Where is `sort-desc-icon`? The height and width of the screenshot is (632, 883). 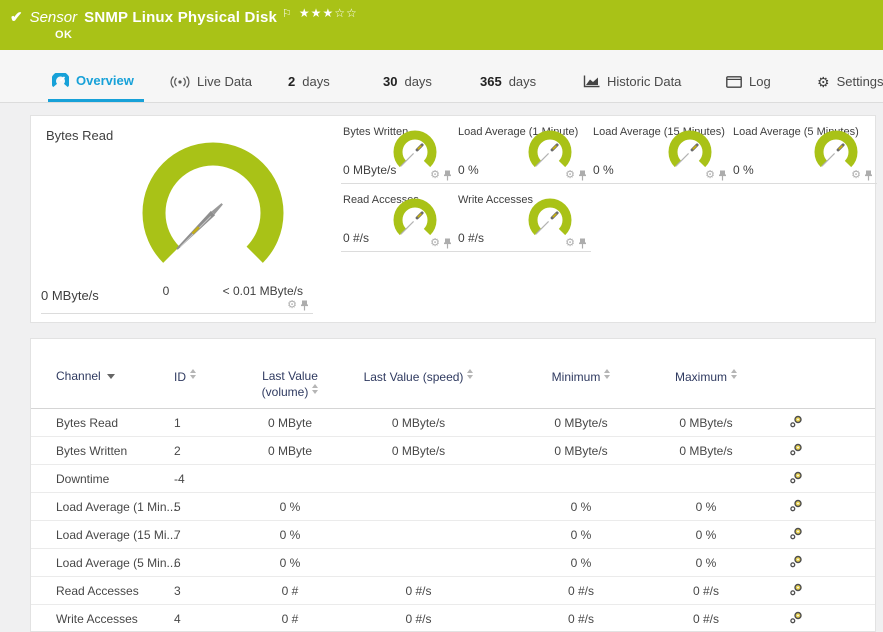
sort-desc-icon is located at coordinates (110, 376).